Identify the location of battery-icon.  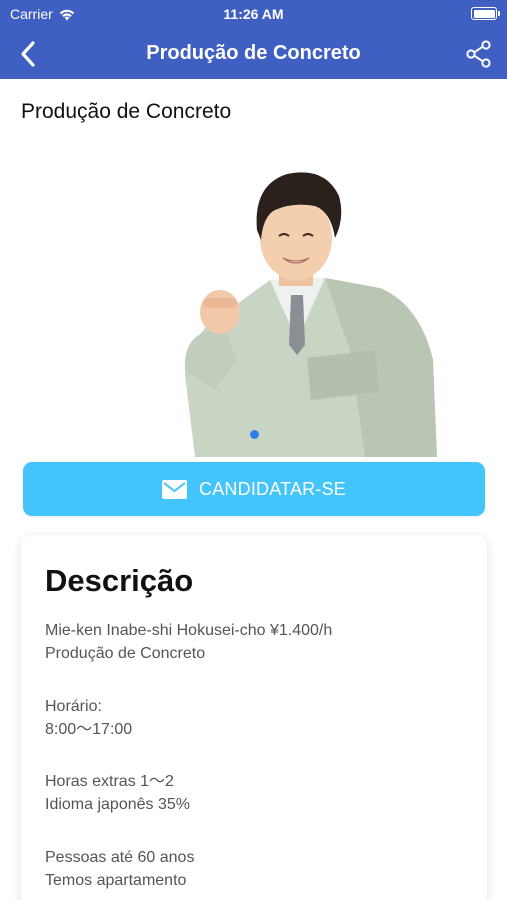
(485, 13).